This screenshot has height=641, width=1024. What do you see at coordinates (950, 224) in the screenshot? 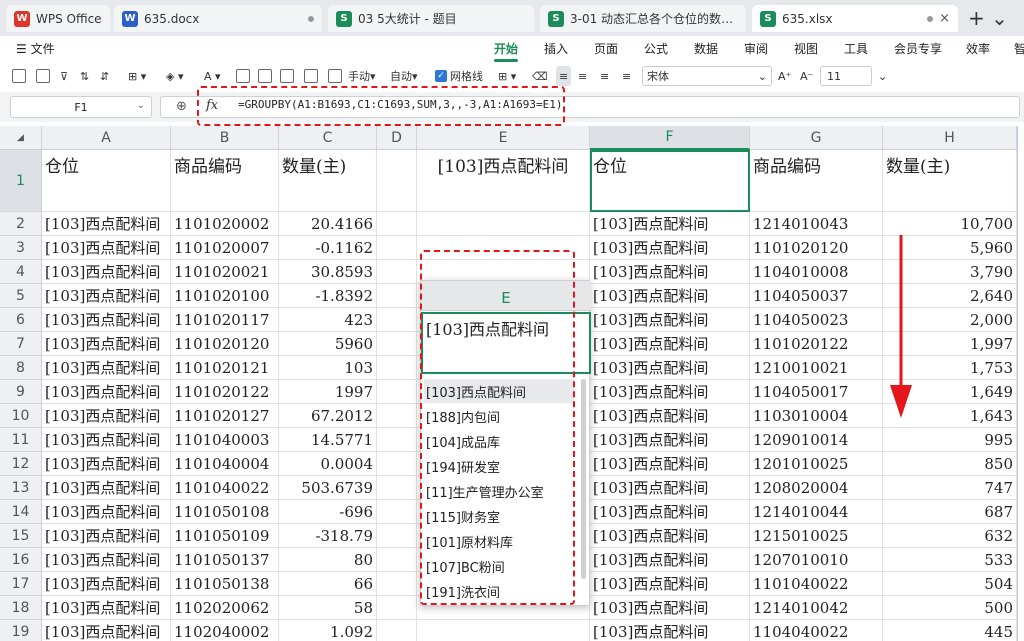
I see `cell-H2: 10,700` at bounding box center [950, 224].